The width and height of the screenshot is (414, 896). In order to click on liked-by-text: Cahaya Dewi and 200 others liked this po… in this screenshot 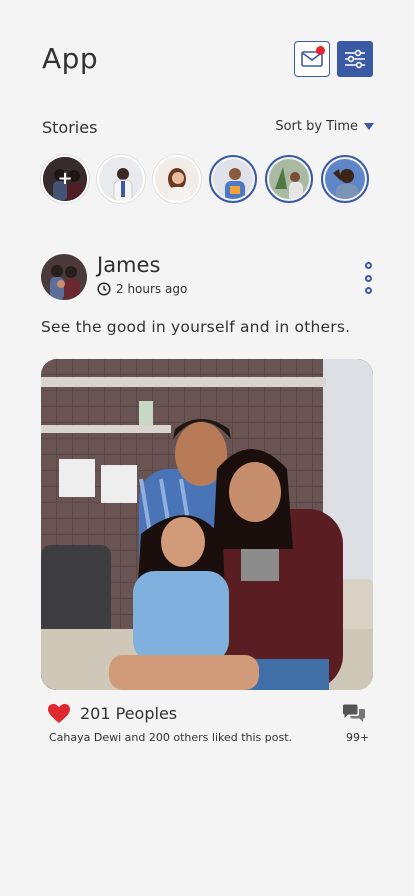, I will do `click(171, 737)`.